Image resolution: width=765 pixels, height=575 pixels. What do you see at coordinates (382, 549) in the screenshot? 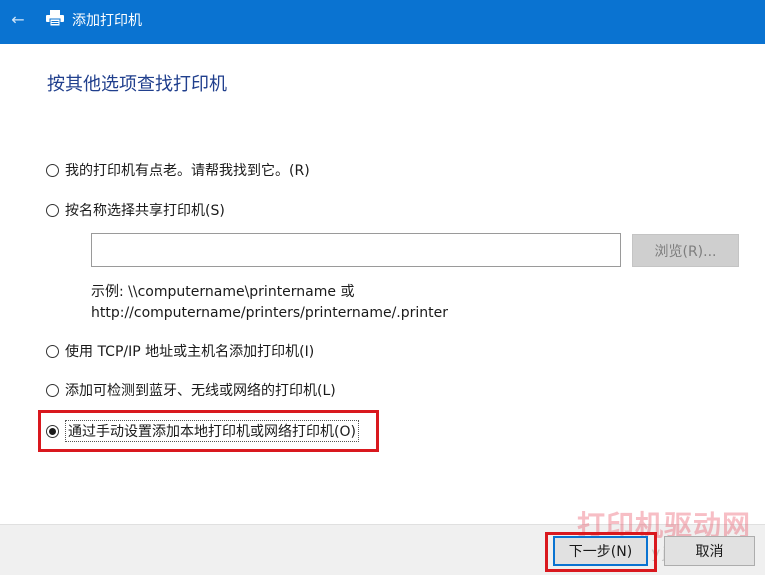
I see `footer-bar` at bounding box center [382, 549].